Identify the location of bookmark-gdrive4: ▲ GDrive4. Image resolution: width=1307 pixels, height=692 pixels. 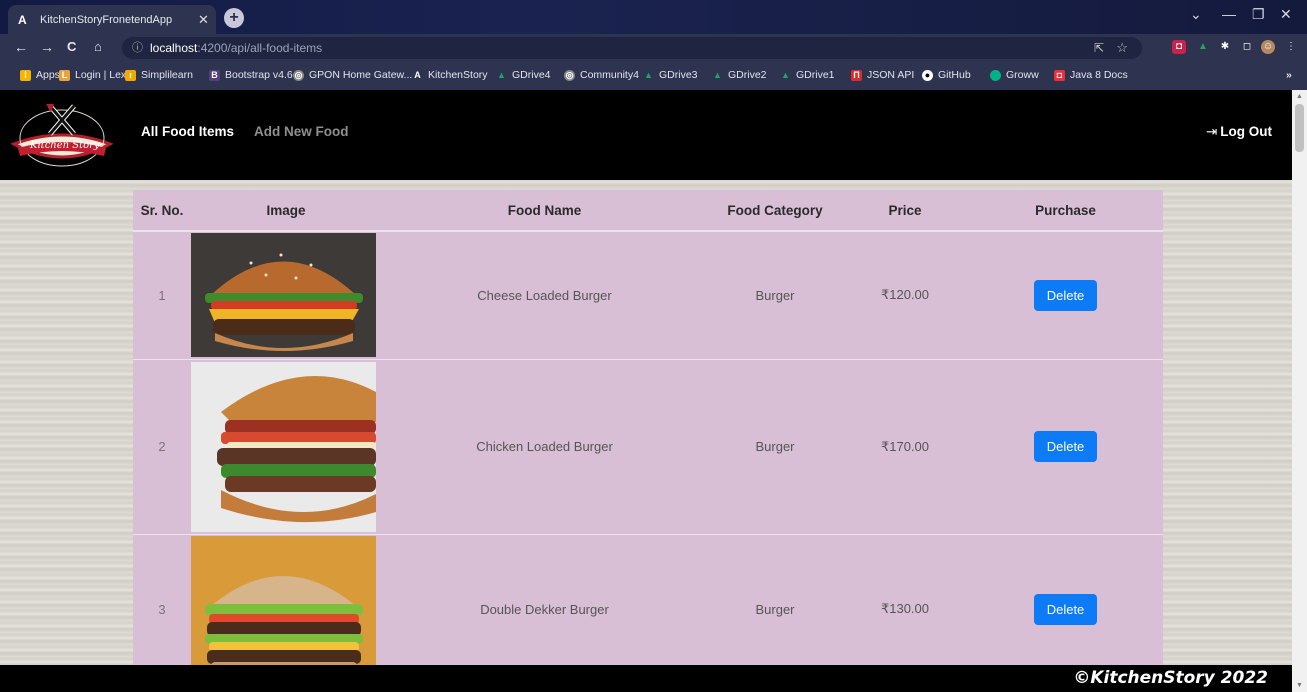
(523, 75).